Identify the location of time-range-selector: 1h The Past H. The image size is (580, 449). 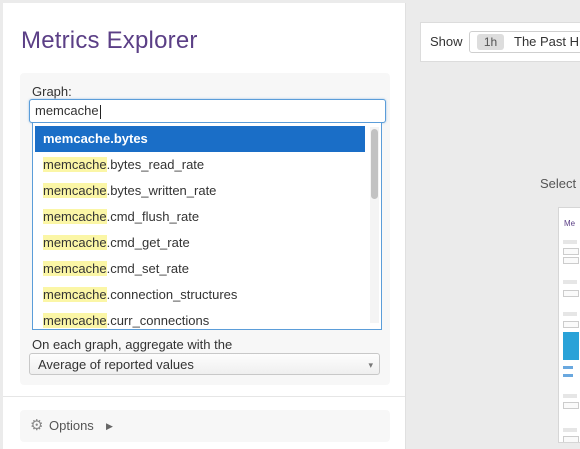
(524, 42).